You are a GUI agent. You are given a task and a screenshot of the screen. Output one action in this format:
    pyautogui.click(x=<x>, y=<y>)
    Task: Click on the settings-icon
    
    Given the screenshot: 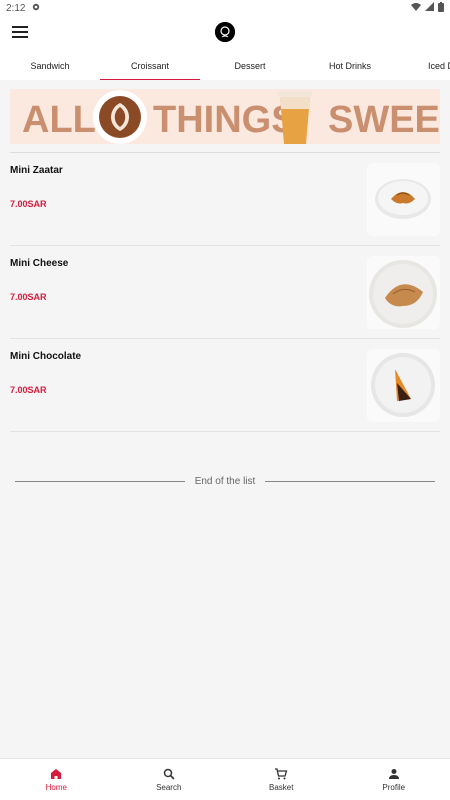 What is the action you would take?
    pyautogui.click(x=36, y=8)
    